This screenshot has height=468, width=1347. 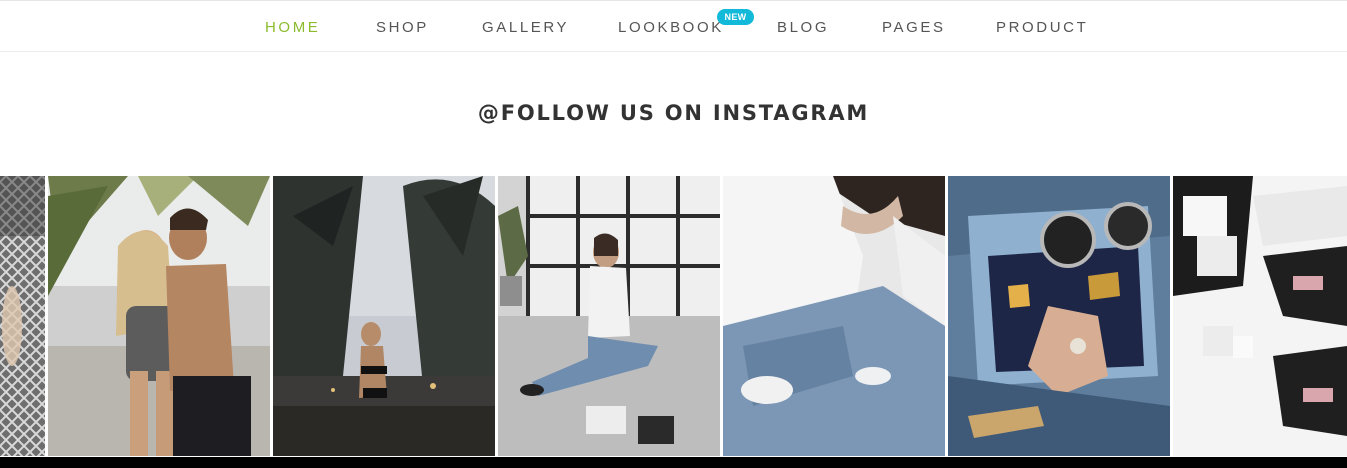 What do you see at coordinates (525, 27) in the screenshot?
I see `nav-gallery: GALLERY` at bounding box center [525, 27].